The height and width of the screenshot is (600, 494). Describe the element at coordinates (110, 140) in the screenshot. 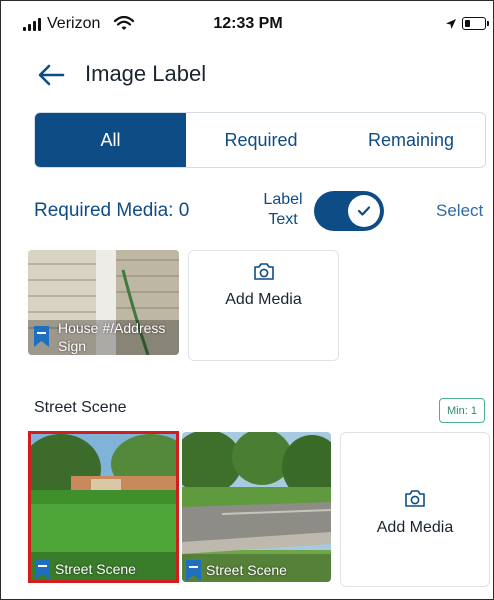

I see `tab-all: All` at that location.